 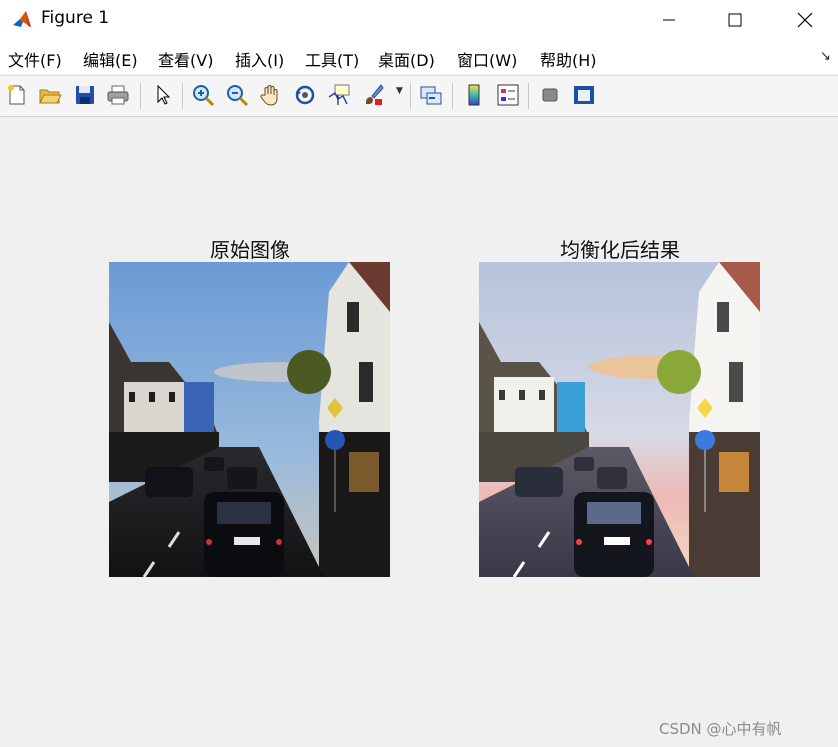 I want to click on rotate-3d-button, so click(x=305, y=95).